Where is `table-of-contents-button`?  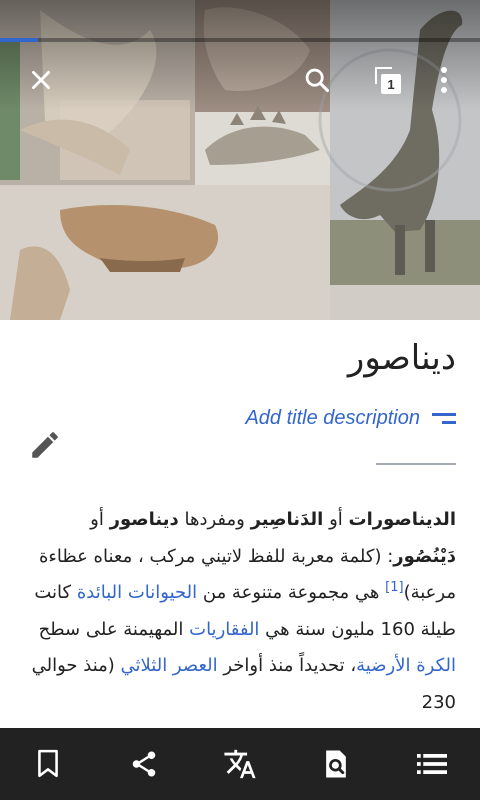
table-of-contents-button is located at coordinates (432, 764).